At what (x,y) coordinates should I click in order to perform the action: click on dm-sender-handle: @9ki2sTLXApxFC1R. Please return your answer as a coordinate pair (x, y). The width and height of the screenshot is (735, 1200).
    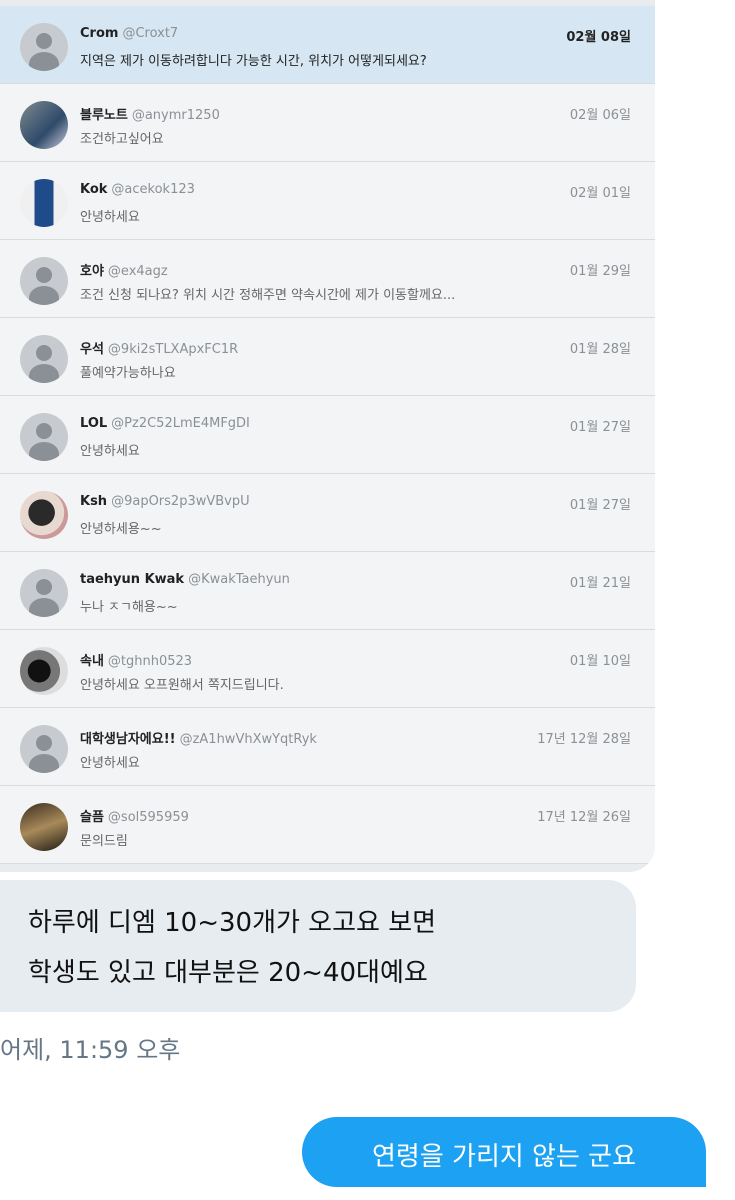
    Looking at the image, I should click on (173, 349).